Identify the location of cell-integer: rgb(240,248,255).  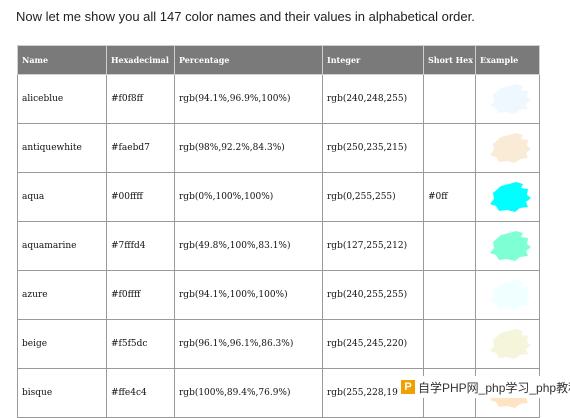
(373, 99).